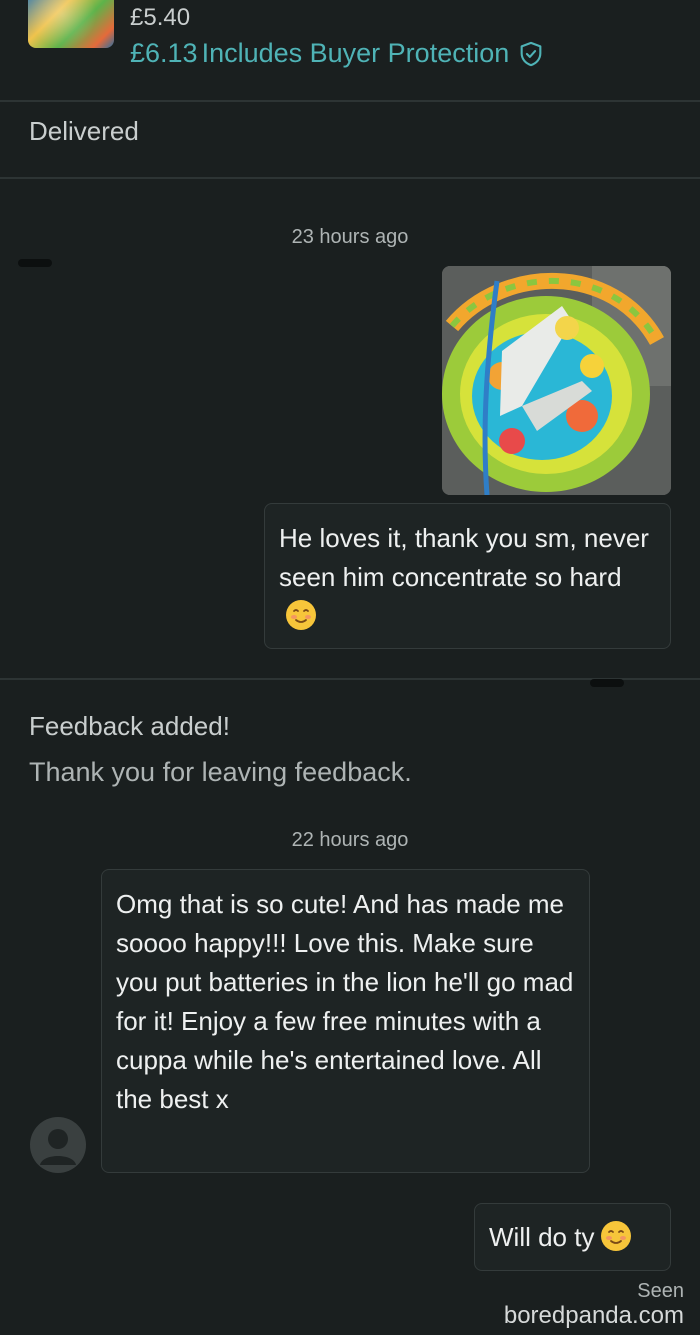 Image resolution: width=700 pixels, height=1335 pixels. I want to click on watermark: boredpanda.com, so click(593, 1315).